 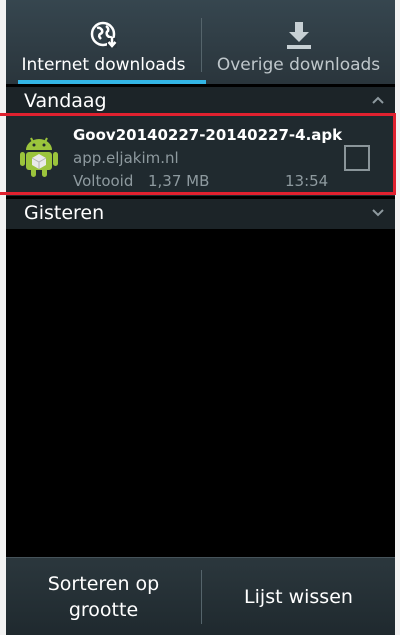 I want to click on tab-bar: Internet downloads Overige downloads, so click(x=200, y=42).